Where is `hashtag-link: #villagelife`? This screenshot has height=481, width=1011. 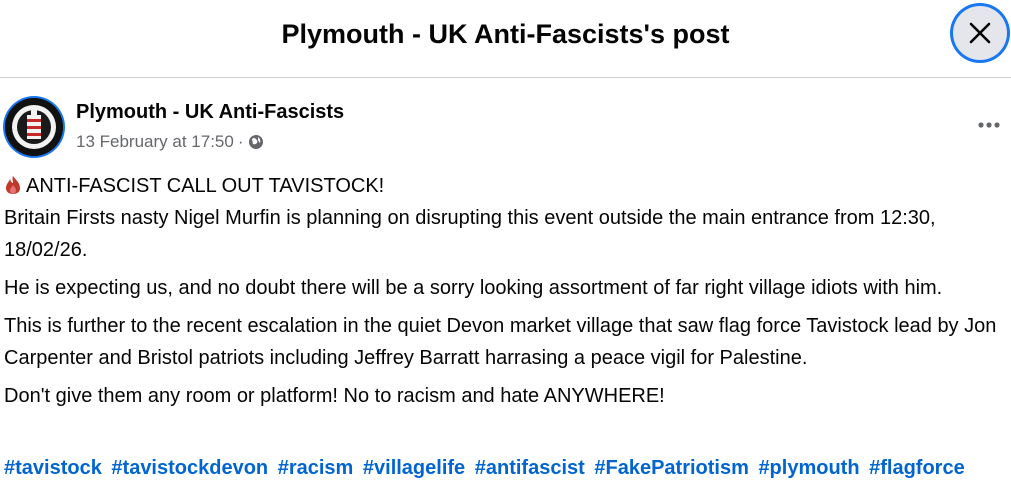 hashtag-link: #villagelife is located at coordinates (414, 468).